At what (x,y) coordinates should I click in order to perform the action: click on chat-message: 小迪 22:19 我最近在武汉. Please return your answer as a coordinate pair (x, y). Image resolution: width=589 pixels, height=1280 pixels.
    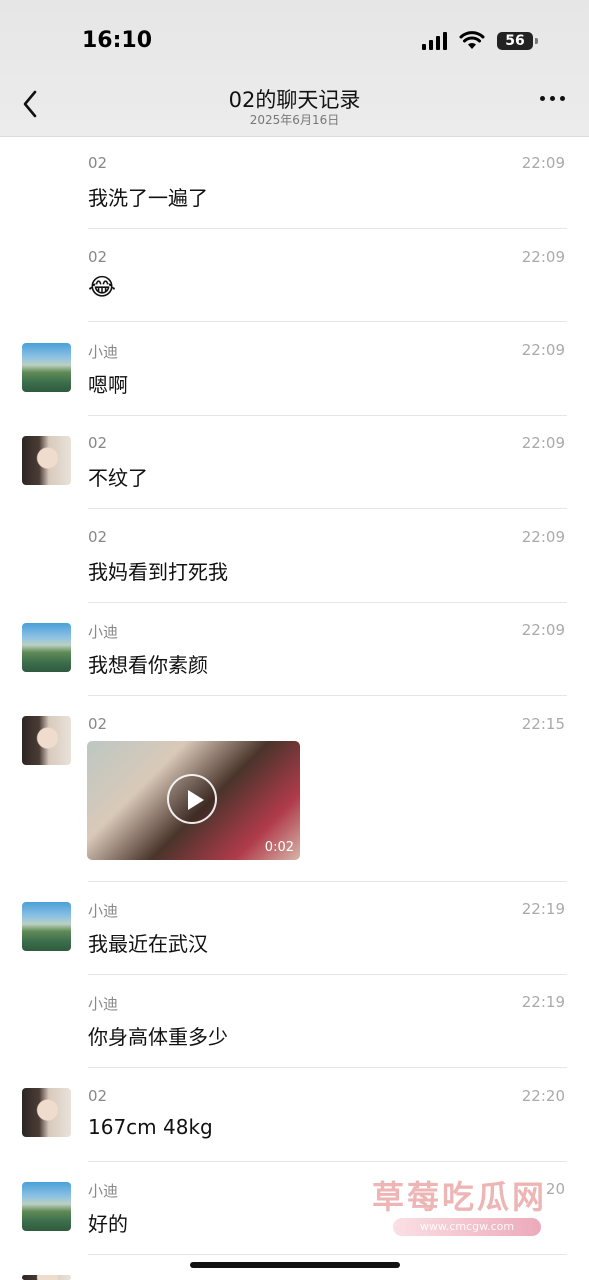
    Looking at the image, I should click on (294, 928).